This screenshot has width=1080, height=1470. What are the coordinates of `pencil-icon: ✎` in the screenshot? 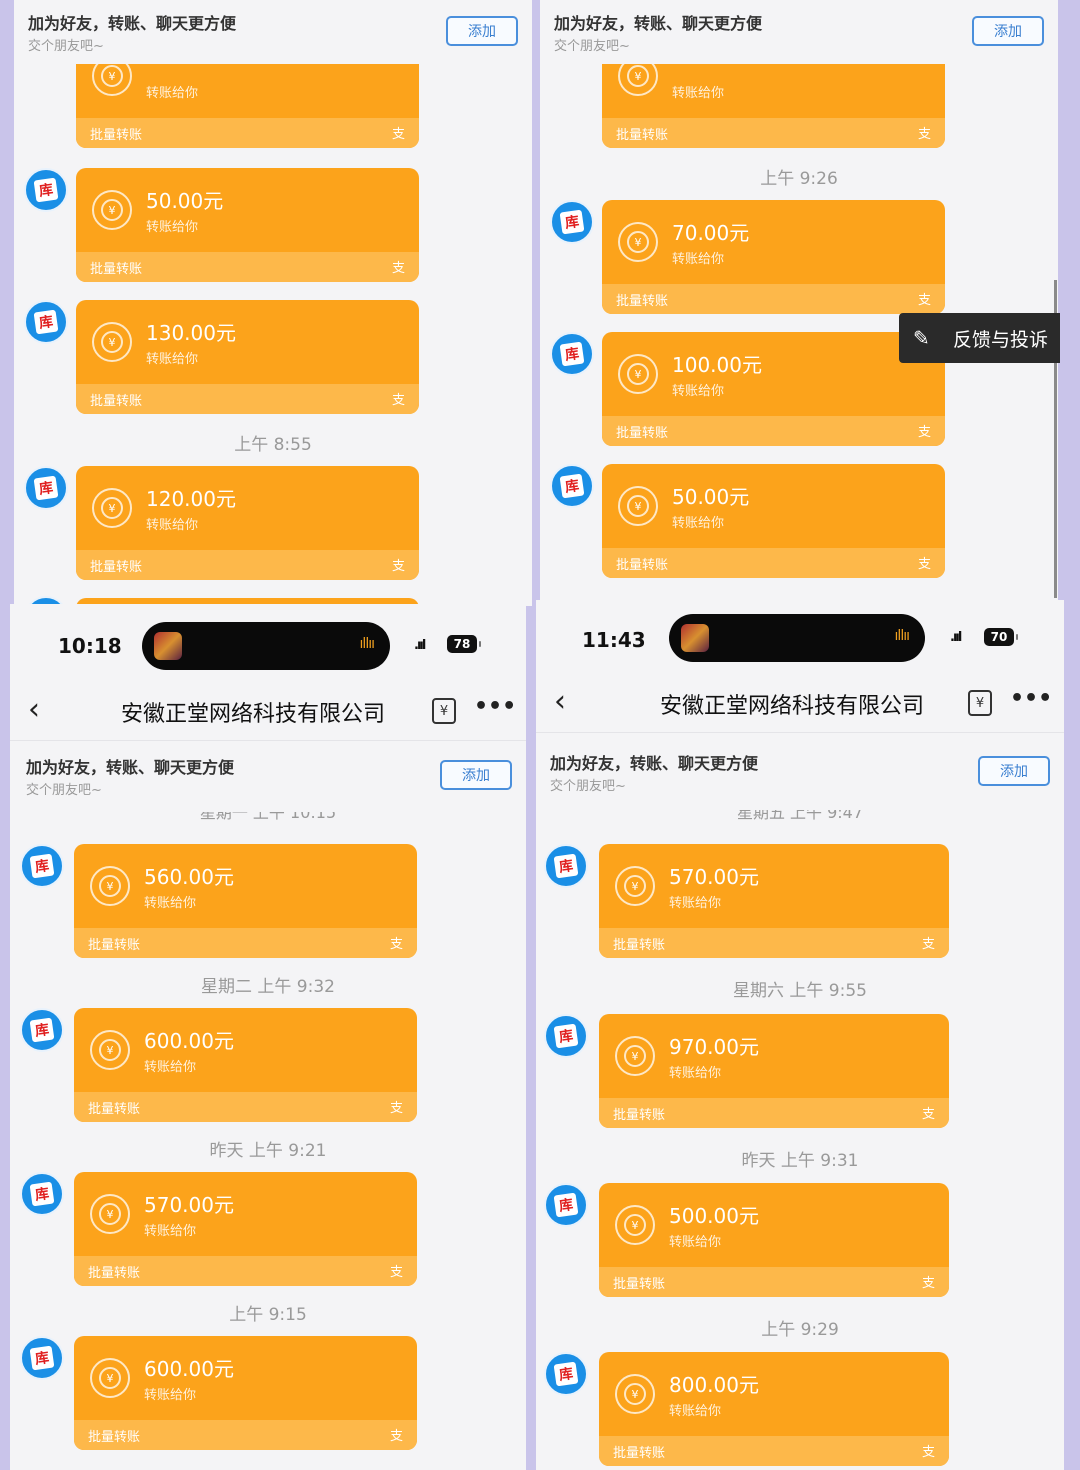 It's located at (921, 338).